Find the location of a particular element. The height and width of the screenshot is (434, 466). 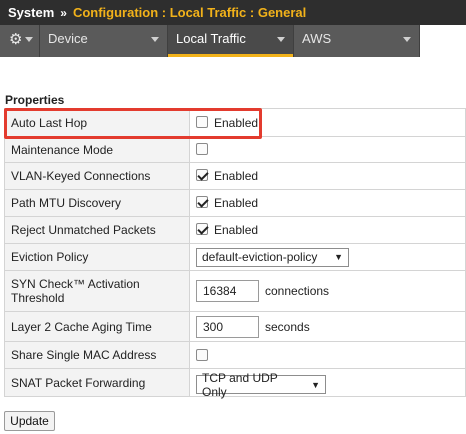

reject-unmatched-checkbox is located at coordinates (202, 229).